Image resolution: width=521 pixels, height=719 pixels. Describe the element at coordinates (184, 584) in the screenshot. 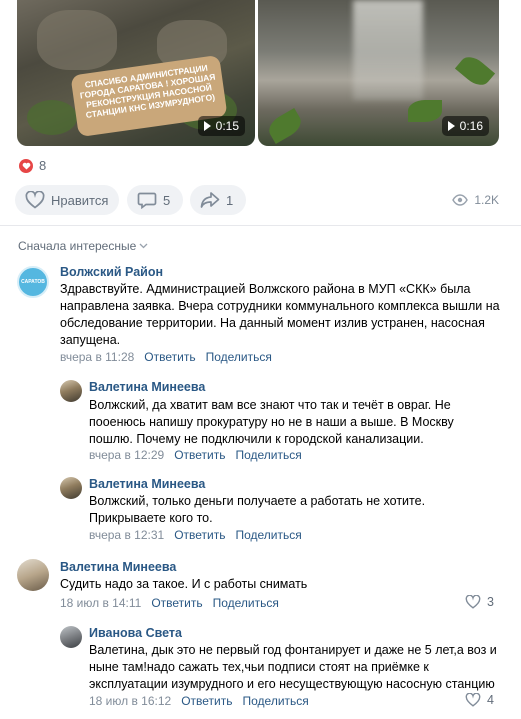

I see `comment-text: Судить надо за такое. И с работы снимать` at that location.